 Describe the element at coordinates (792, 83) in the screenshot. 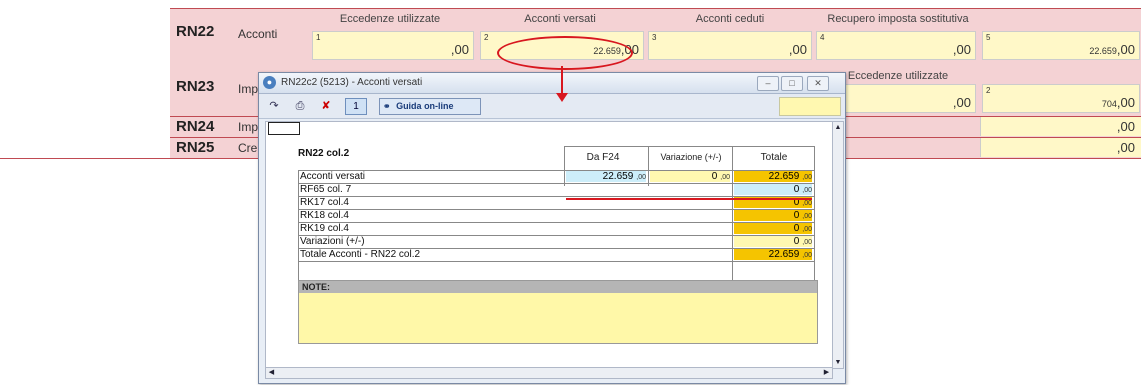

I see `restore-button: □` at that location.